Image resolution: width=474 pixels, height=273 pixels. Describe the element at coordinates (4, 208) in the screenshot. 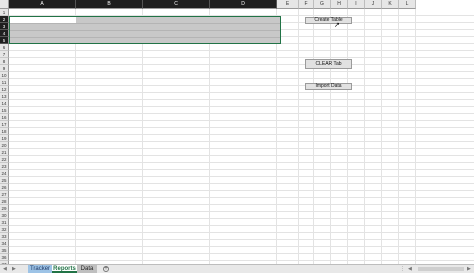

I see `row-header-29: 29` at that location.